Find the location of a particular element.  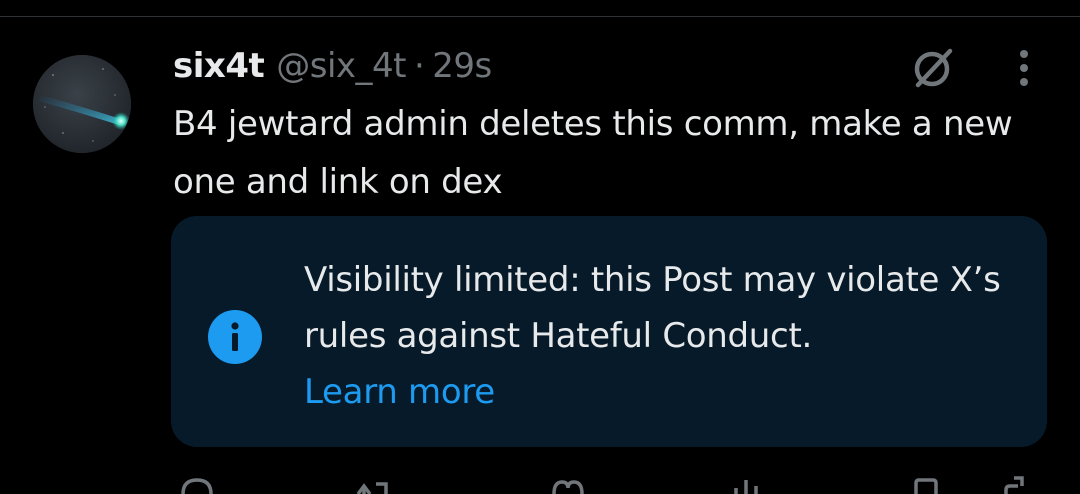

share-icon is located at coordinates (1016, 484).